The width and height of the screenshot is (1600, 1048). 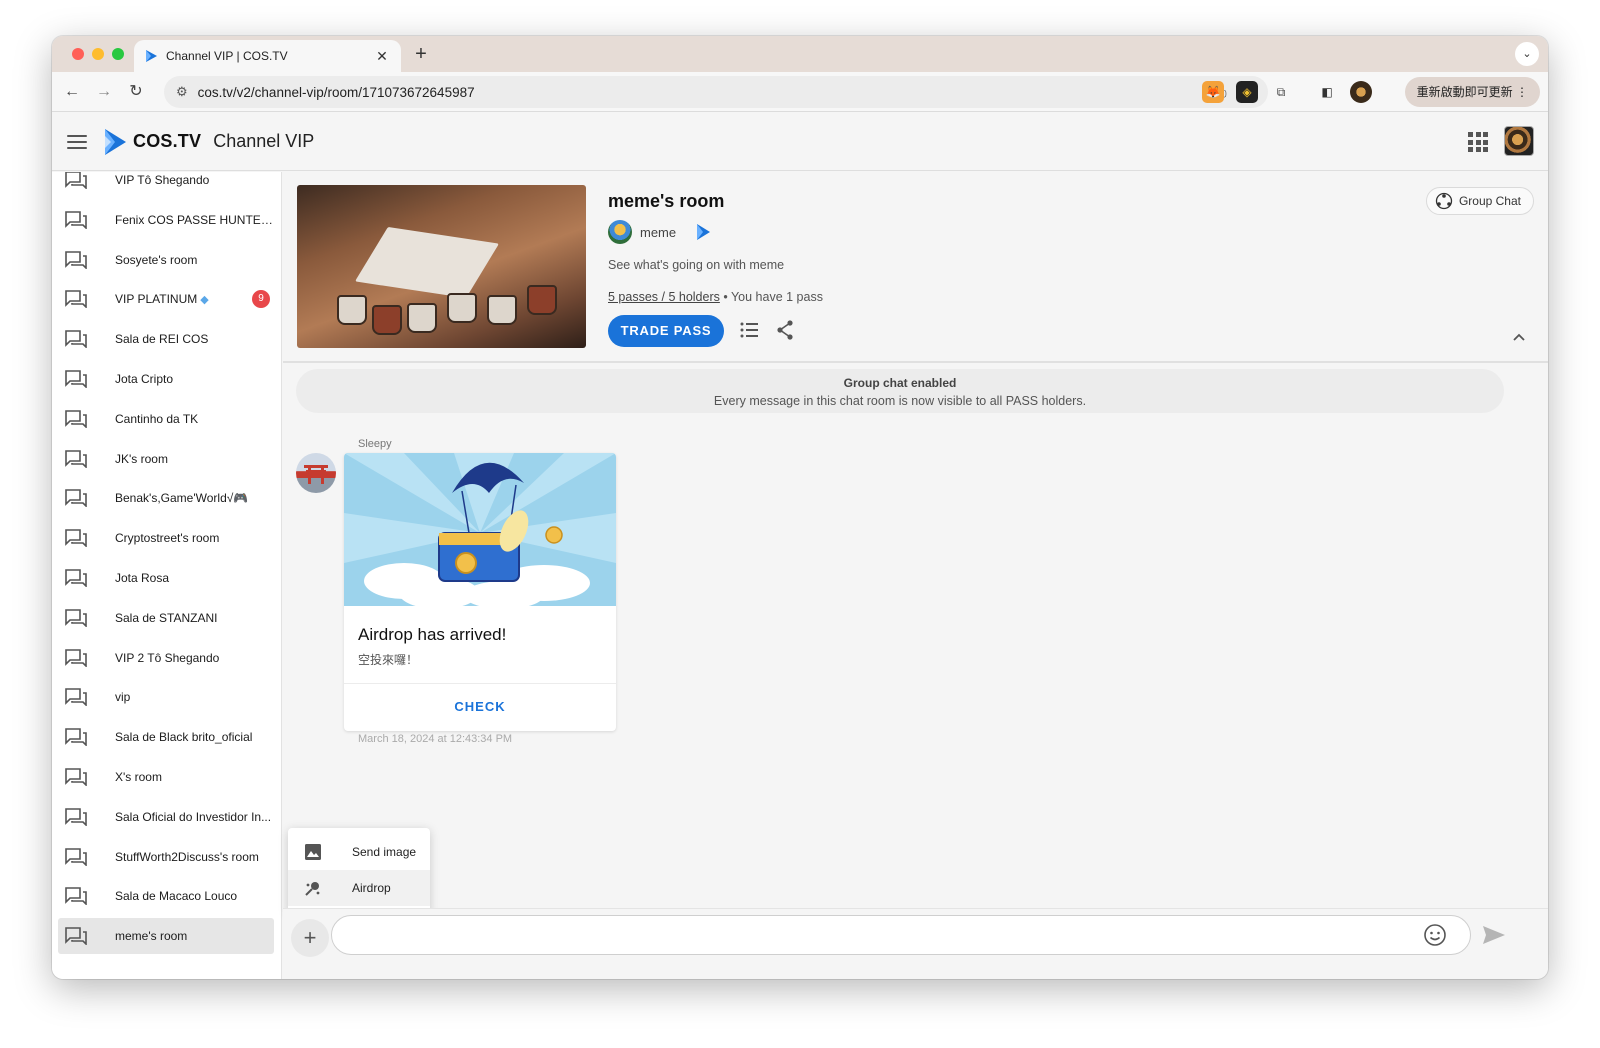 I want to click on sidebar-room-item: Benak's,Game'World√🎮, so click(x=166, y=498).